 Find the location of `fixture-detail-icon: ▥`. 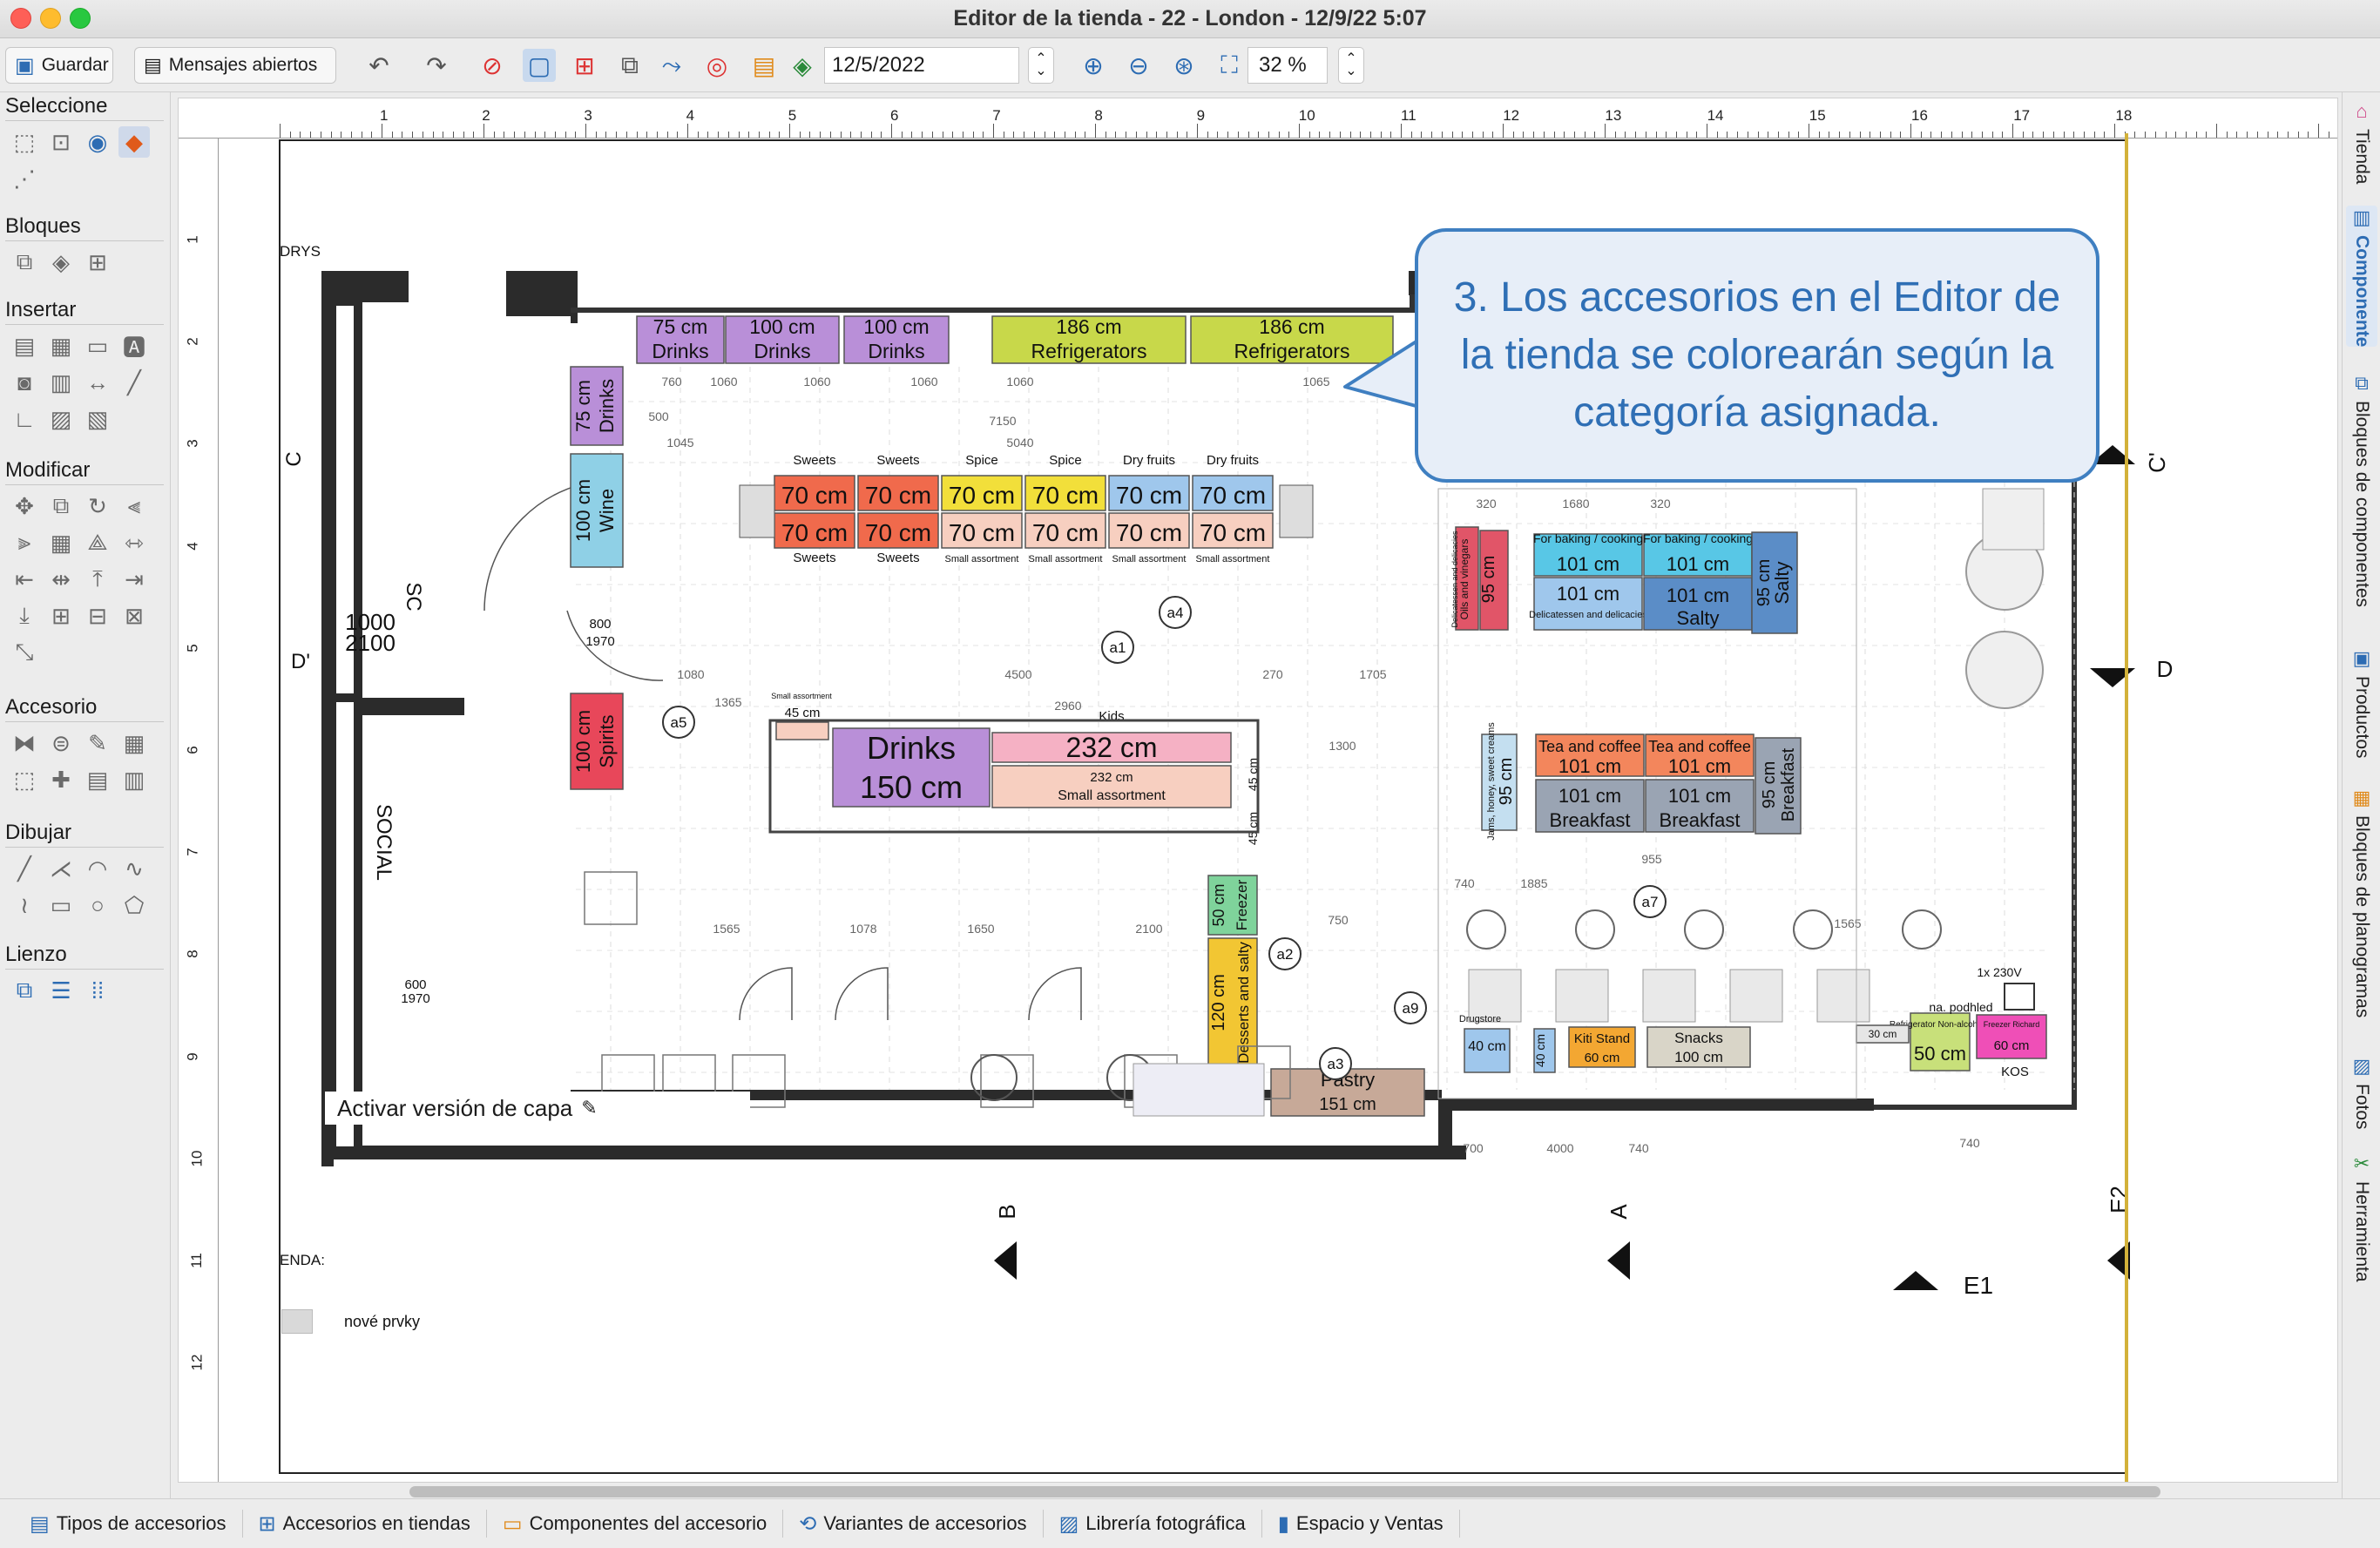

fixture-detail-icon: ▥ is located at coordinates (134, 779).